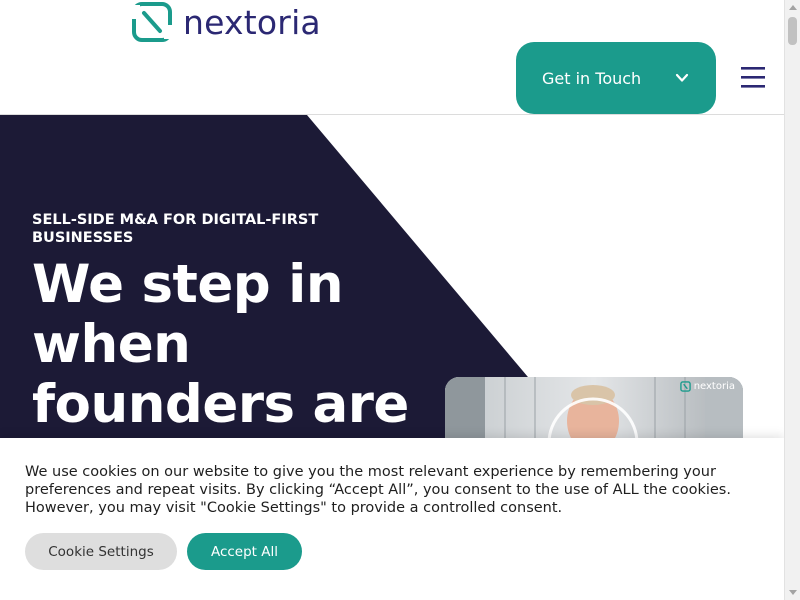 Image resolution: width=800 pixels, height=600 pixels. I want to click on video-brand-logo: nextoria, so click(707, 386).